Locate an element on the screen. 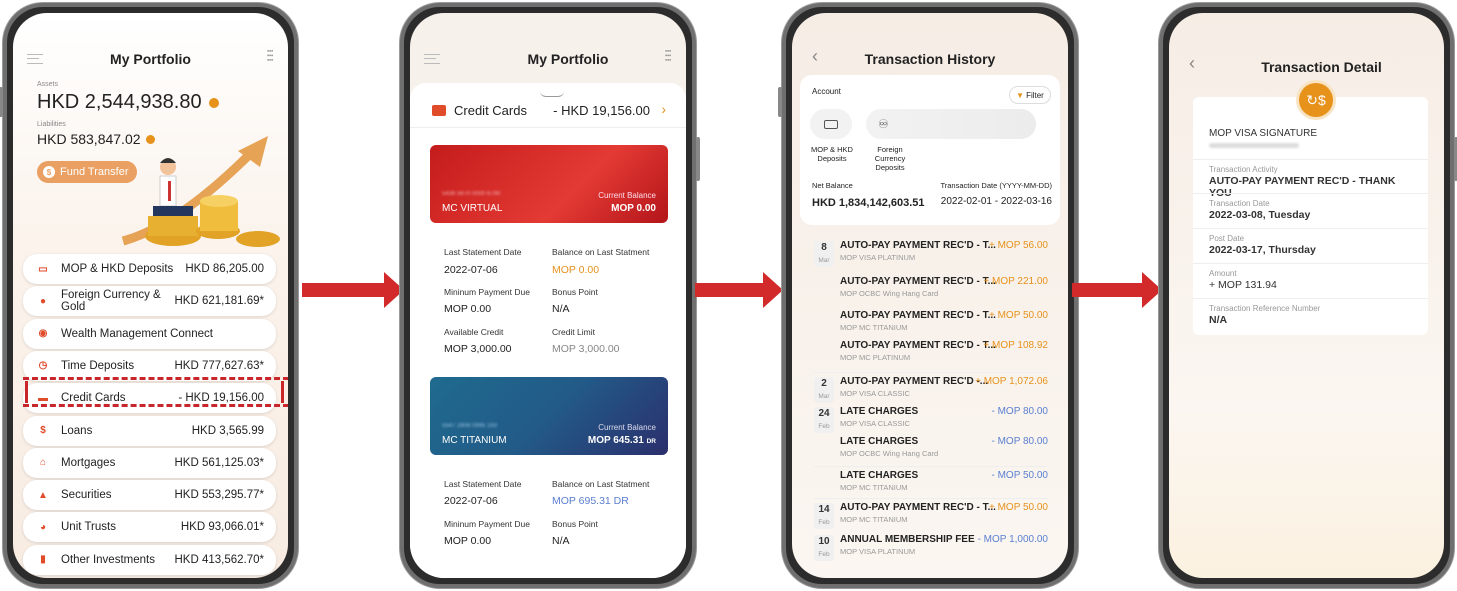 The image size is (1457, 591). activity-label: Transaction Activity is located at coordinates (1243, 169).